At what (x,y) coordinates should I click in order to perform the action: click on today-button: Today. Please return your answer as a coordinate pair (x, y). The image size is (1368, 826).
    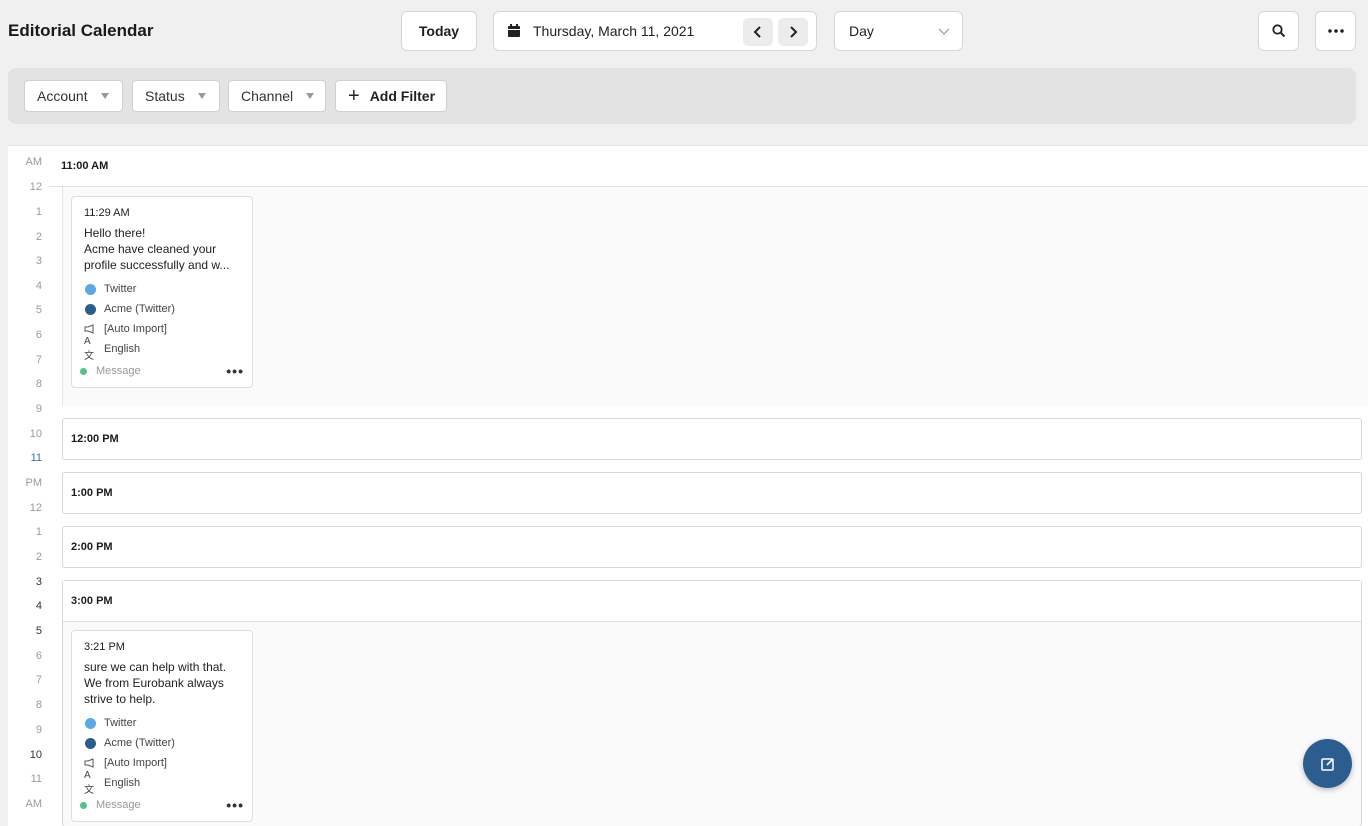
    Looking at the image, I should click on (439, 31).